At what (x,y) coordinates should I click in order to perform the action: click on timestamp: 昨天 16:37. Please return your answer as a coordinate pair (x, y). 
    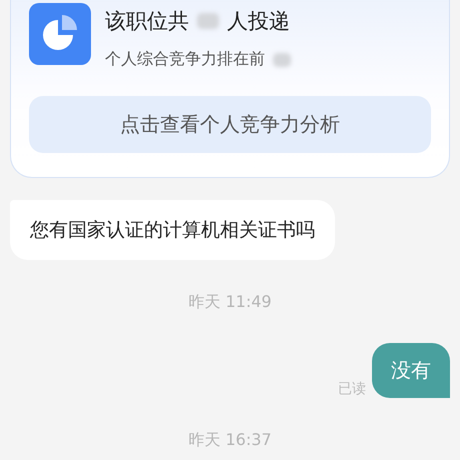
    Looking at the image, I should click on (230, 440).